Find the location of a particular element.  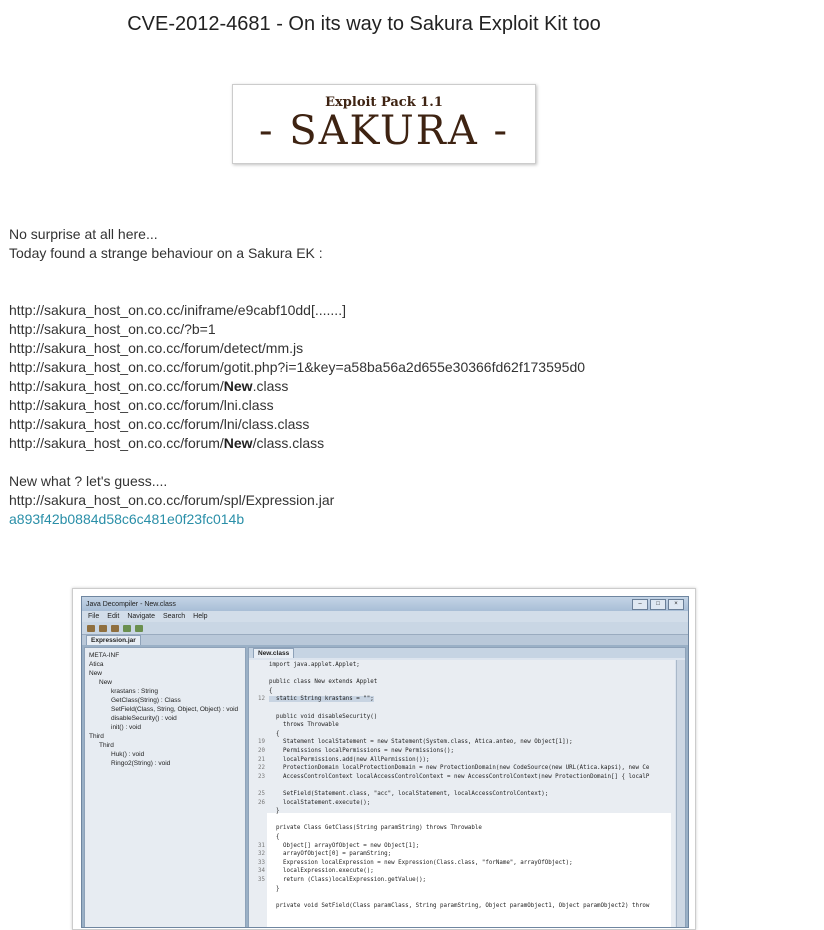

tree-node: init() : void is located at coordinates (167, 727).